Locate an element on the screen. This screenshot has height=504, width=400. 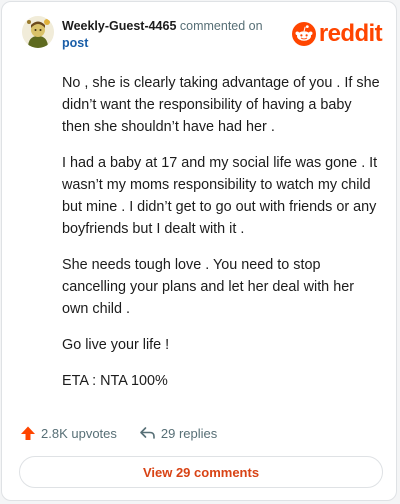
view-comments-button: View 29 comments is located at coordinates (201, 472).